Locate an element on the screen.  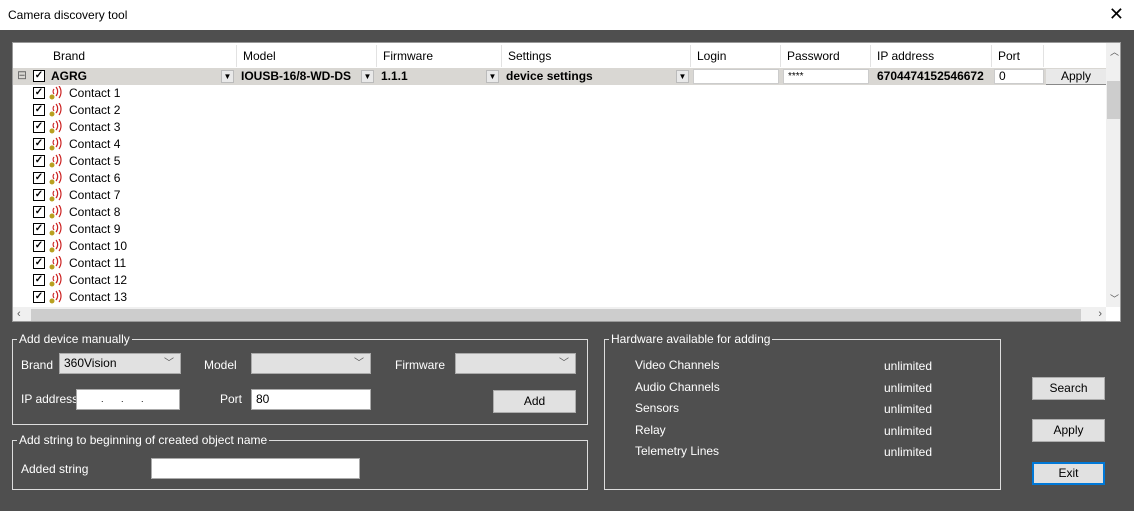
scroll-down-icon: ﹀ is located at coordinates (1114, 298).